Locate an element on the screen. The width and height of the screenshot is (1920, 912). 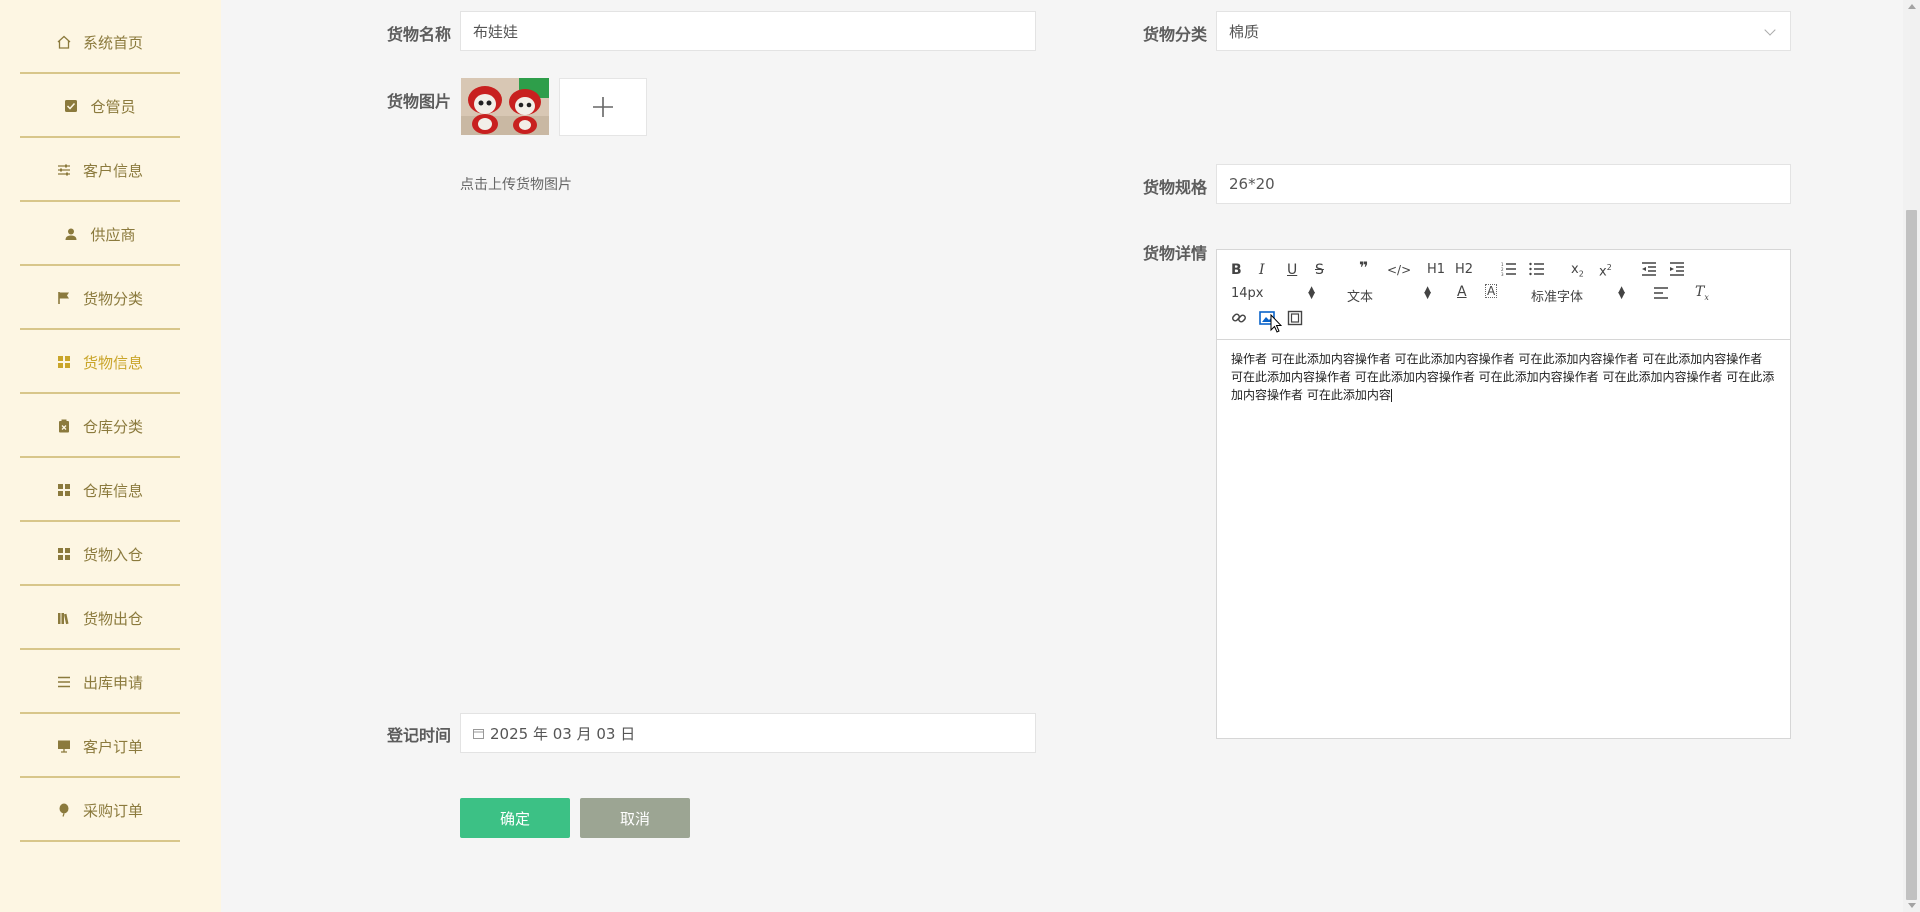
link-icon is located at coordinates (1239, 320).